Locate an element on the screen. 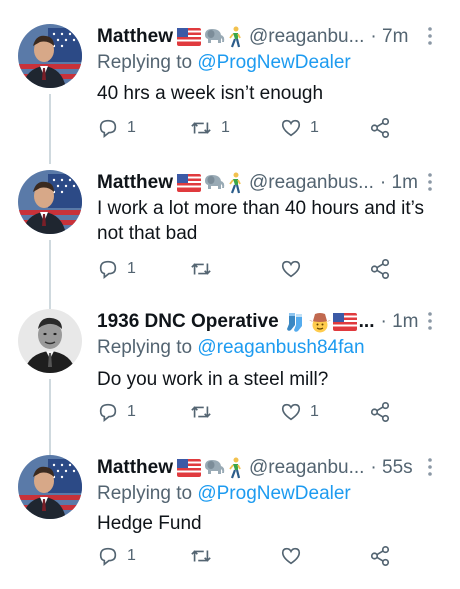 The width and height of the screenshot is (460, 589). timestamp: · 55s is located at coordinates (391, 468).